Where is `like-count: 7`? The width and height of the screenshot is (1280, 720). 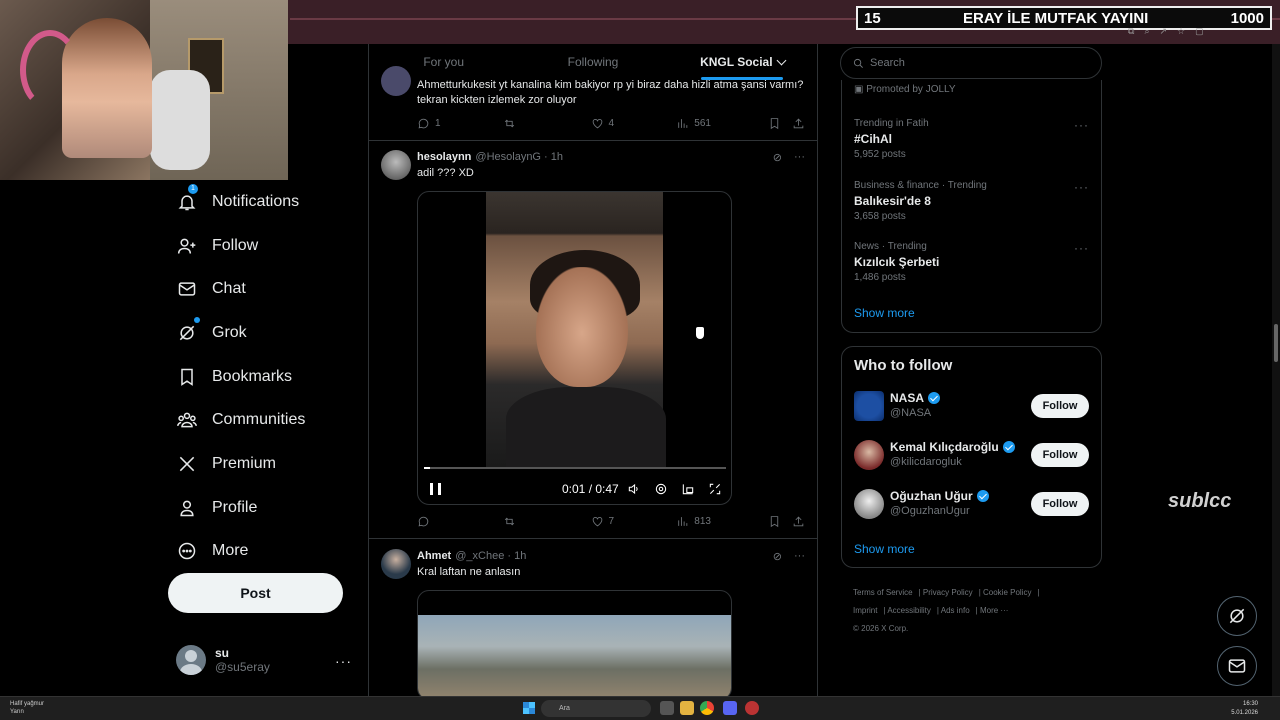 like-count: 7 is located at coordinates (611, 521).